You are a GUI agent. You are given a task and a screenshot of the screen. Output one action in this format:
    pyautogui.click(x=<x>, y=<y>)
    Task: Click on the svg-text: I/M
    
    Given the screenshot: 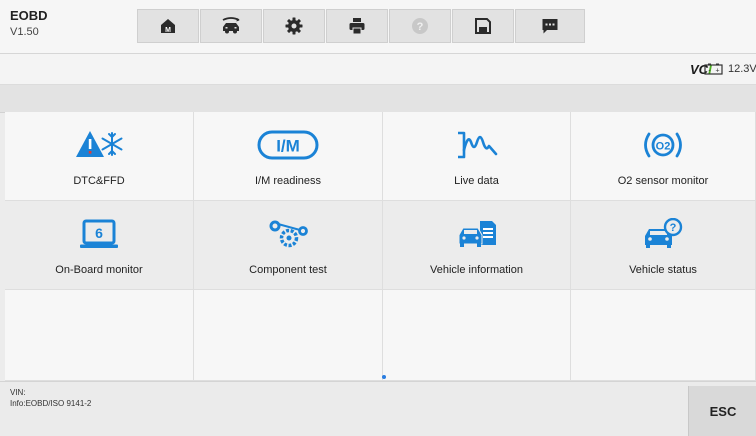 What is the action you would take?
    pyautogui.click(x=288, y=146)
    